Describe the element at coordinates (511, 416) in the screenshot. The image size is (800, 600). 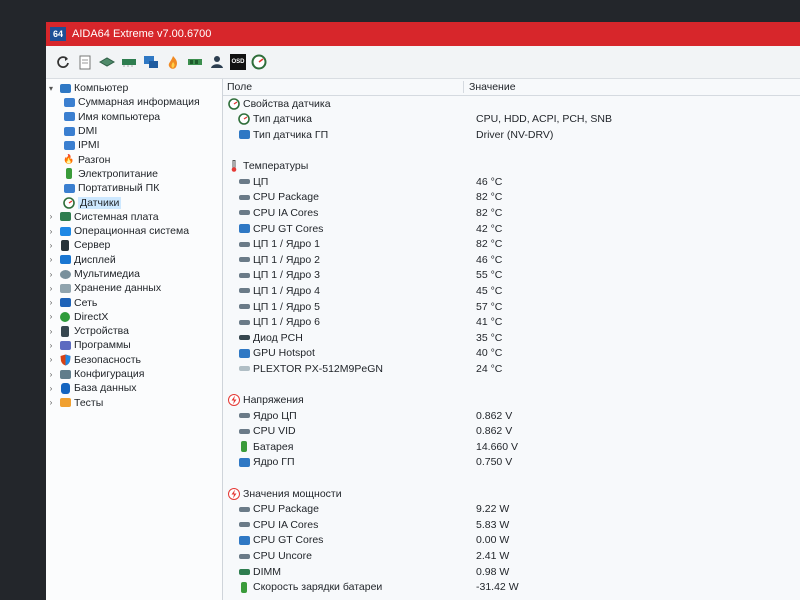
I see `list-row: Ядро ЦП 0.862 V` at that location.